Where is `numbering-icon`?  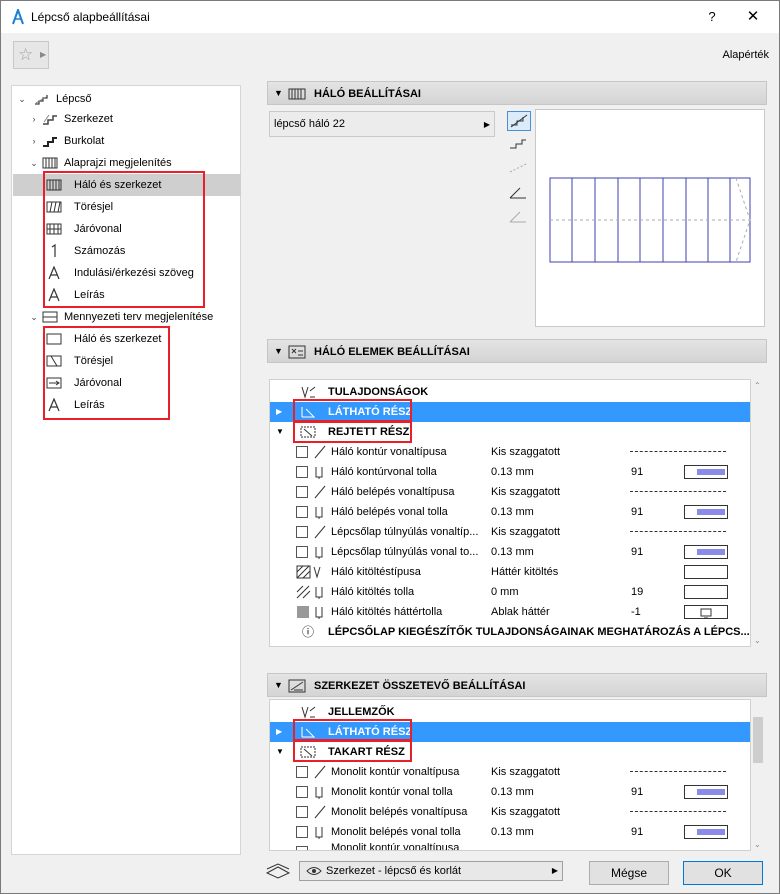
numbering-icon is located at coordinates (53, 250).